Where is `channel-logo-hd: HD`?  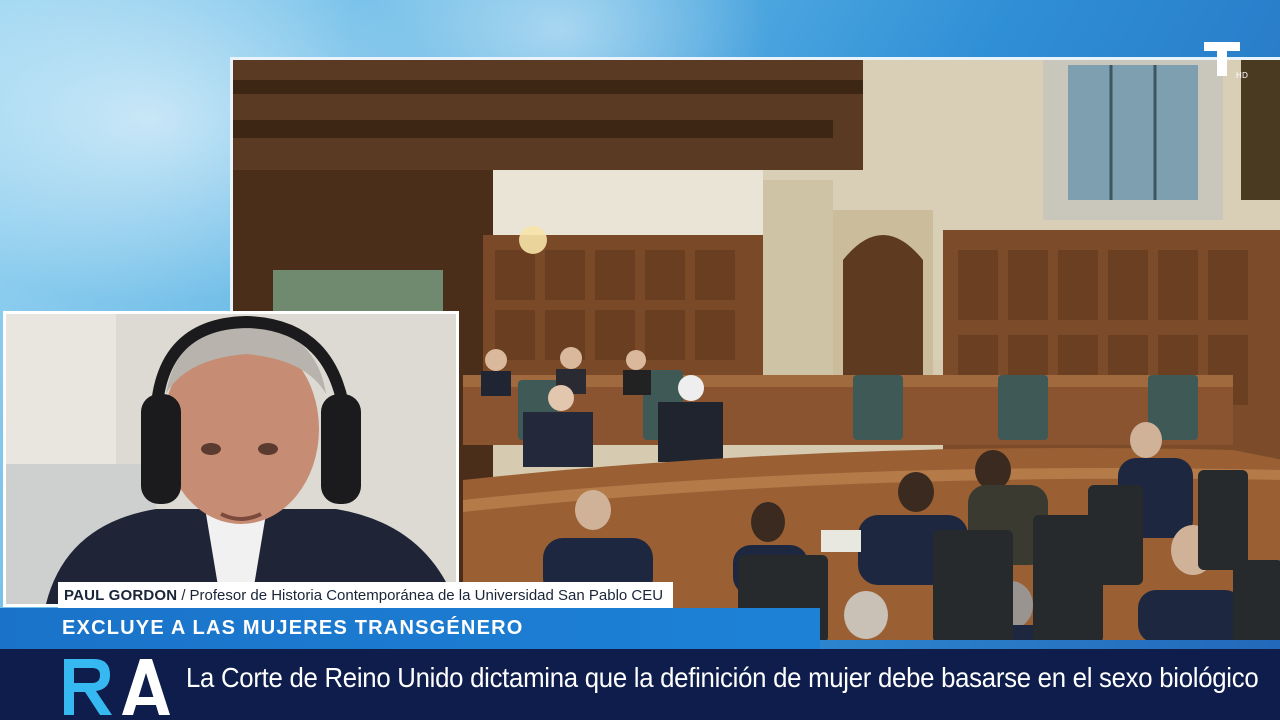 channel-logo-hd: HD is located at coordinates (1241, 75).